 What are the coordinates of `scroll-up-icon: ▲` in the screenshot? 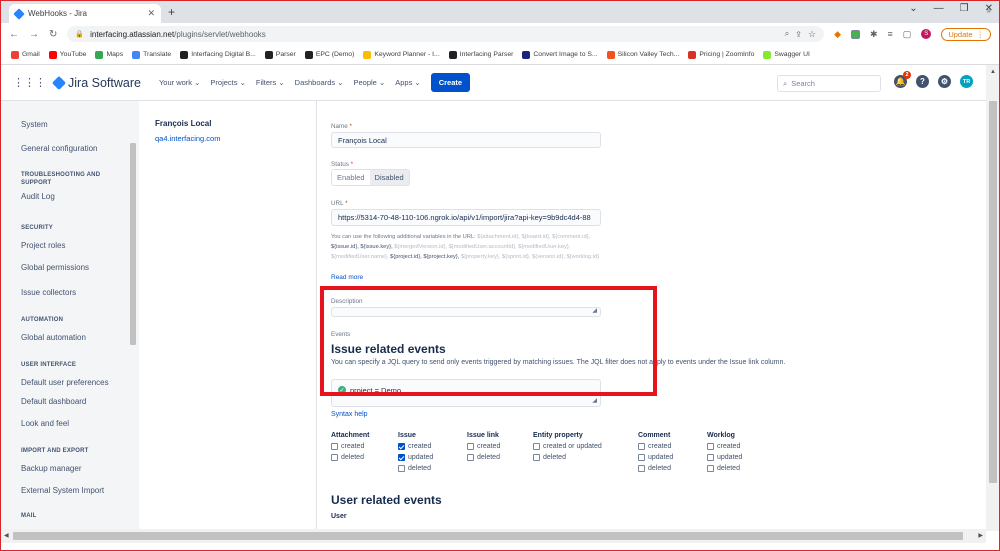 It's located at (993, 72).